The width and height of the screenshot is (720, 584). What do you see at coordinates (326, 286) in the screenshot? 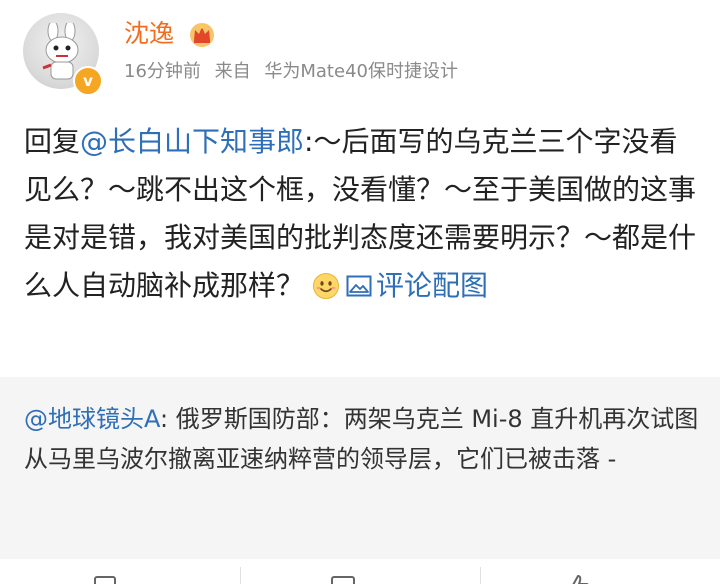
I see `smile-emoji-icon` at bounding box center [326, 286].